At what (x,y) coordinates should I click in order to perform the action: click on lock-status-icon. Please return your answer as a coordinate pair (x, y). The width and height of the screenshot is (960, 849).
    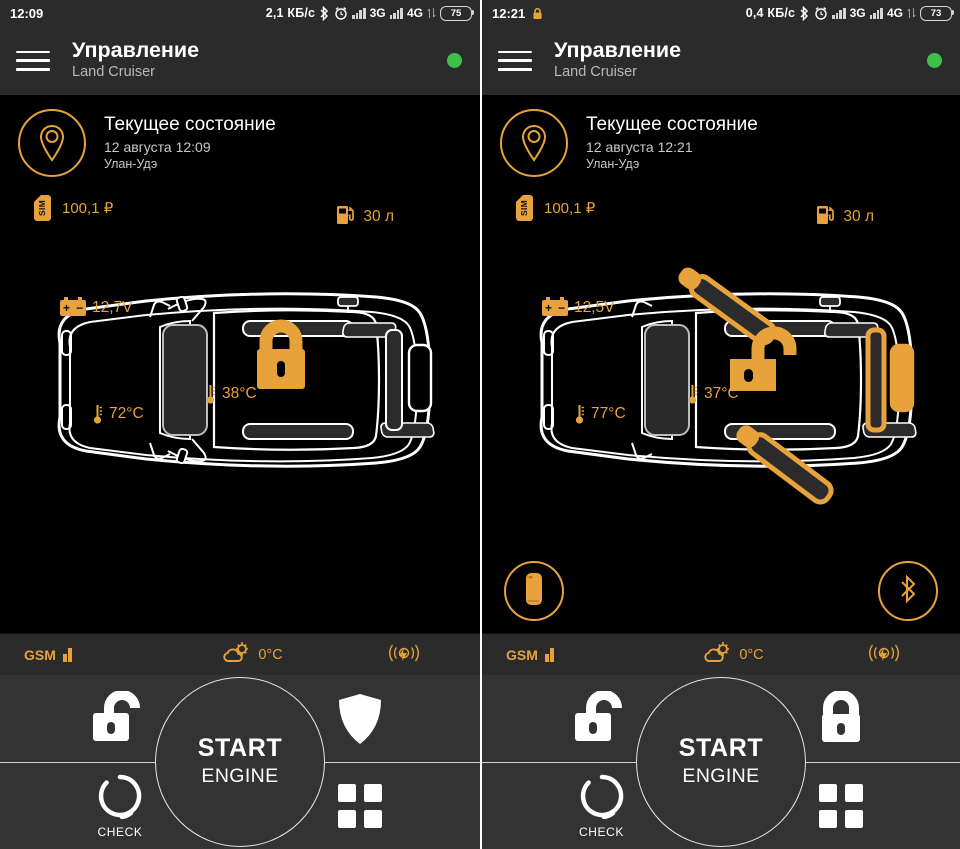
    Looking at the image, I should click on (281, 355).